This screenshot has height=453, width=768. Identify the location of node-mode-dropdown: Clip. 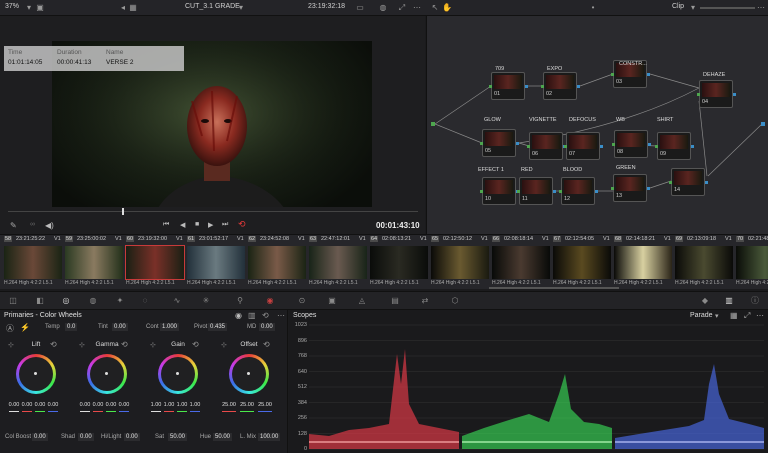
(678, 6).